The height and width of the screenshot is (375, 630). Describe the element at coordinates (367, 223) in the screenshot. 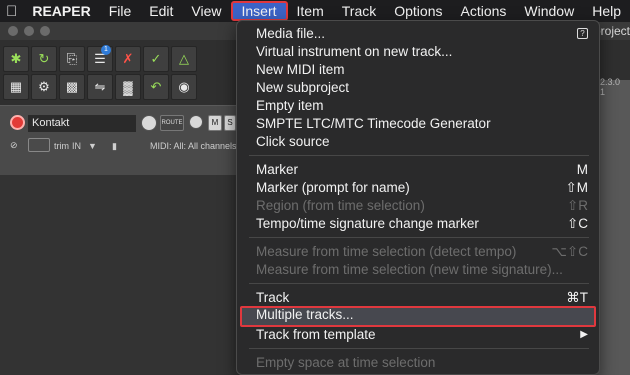

I see `menu-item-label: Tempo/time signature change marker` at that location.